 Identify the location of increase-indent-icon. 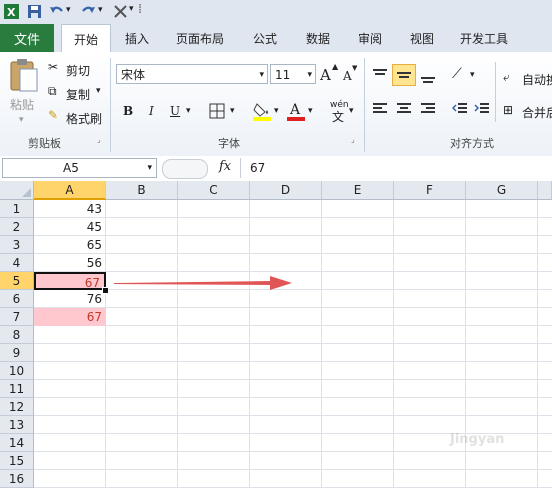
(482, 109).